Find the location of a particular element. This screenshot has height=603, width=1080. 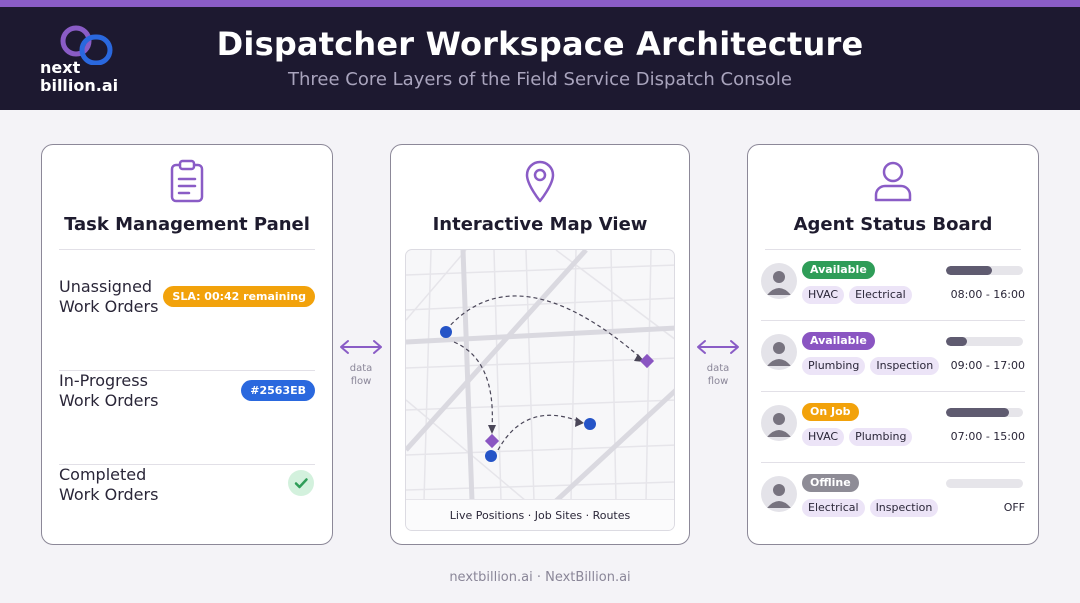

check-icon is located at coordinates (301, 483).